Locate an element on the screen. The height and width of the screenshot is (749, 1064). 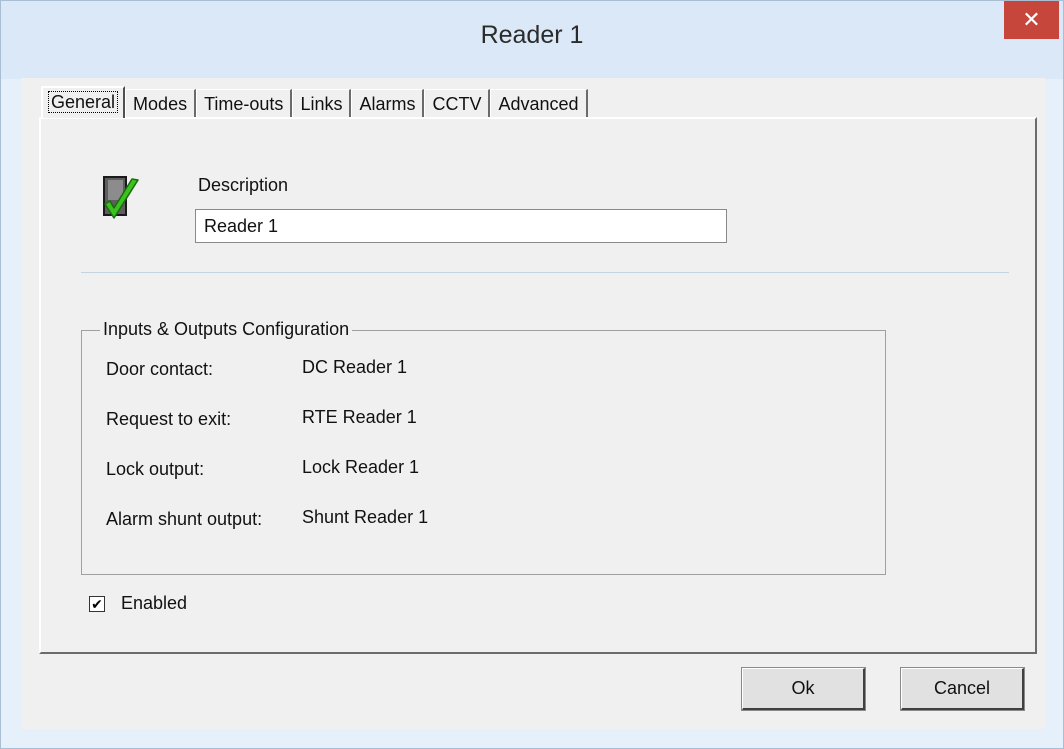
close-icon: ✕ is located at coordinates (1031, 19).